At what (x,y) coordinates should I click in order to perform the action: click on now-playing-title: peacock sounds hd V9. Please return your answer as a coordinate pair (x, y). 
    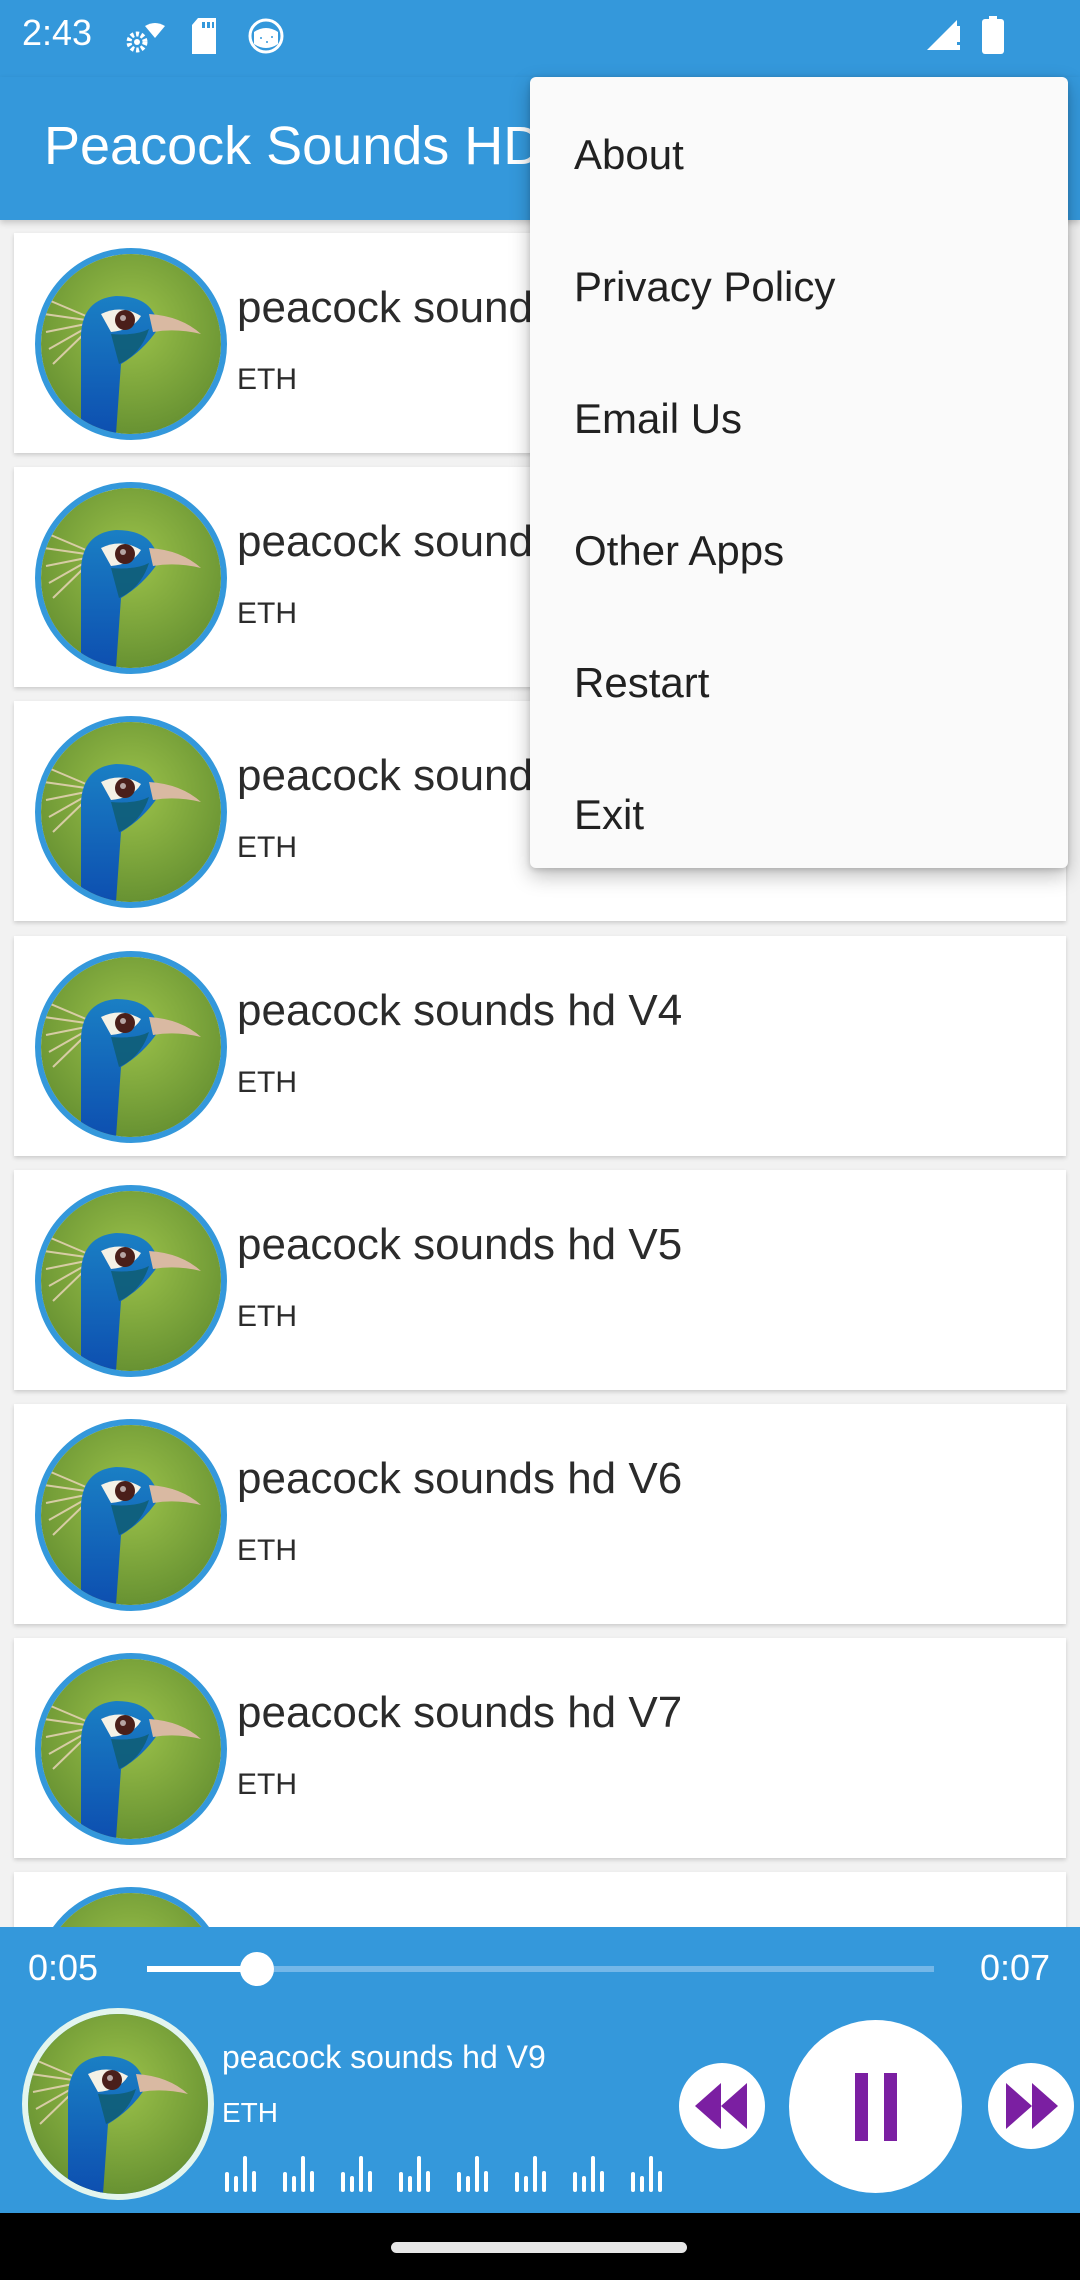
    Looking at the image, I should click on (384, 2057).